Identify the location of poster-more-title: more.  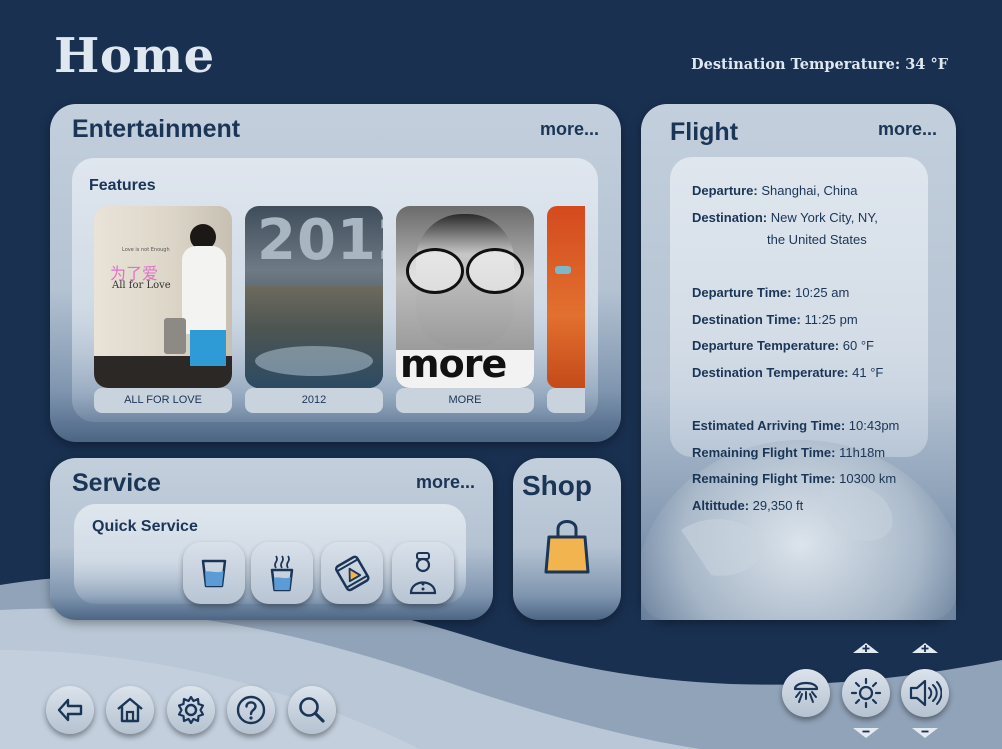
(453, 364).